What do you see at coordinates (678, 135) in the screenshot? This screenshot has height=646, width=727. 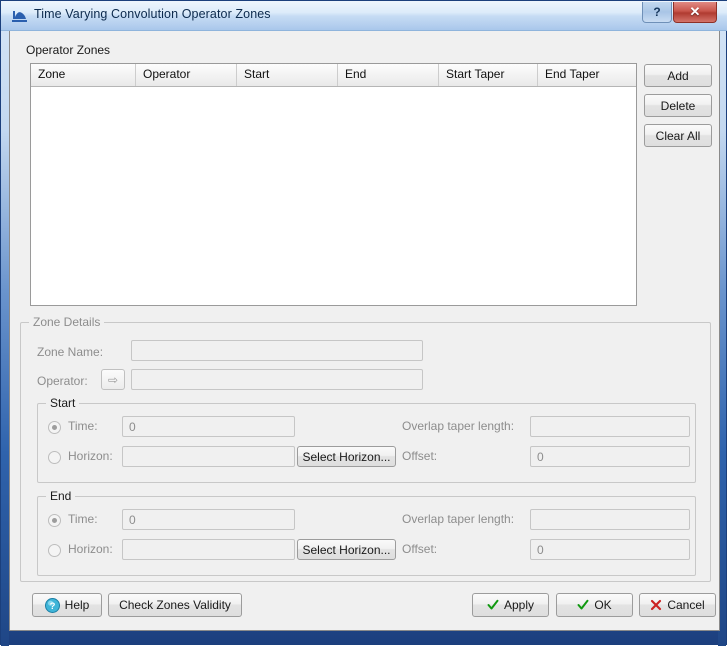 I see `clear-all-button: Clear All` at bounding box center [678, 135].